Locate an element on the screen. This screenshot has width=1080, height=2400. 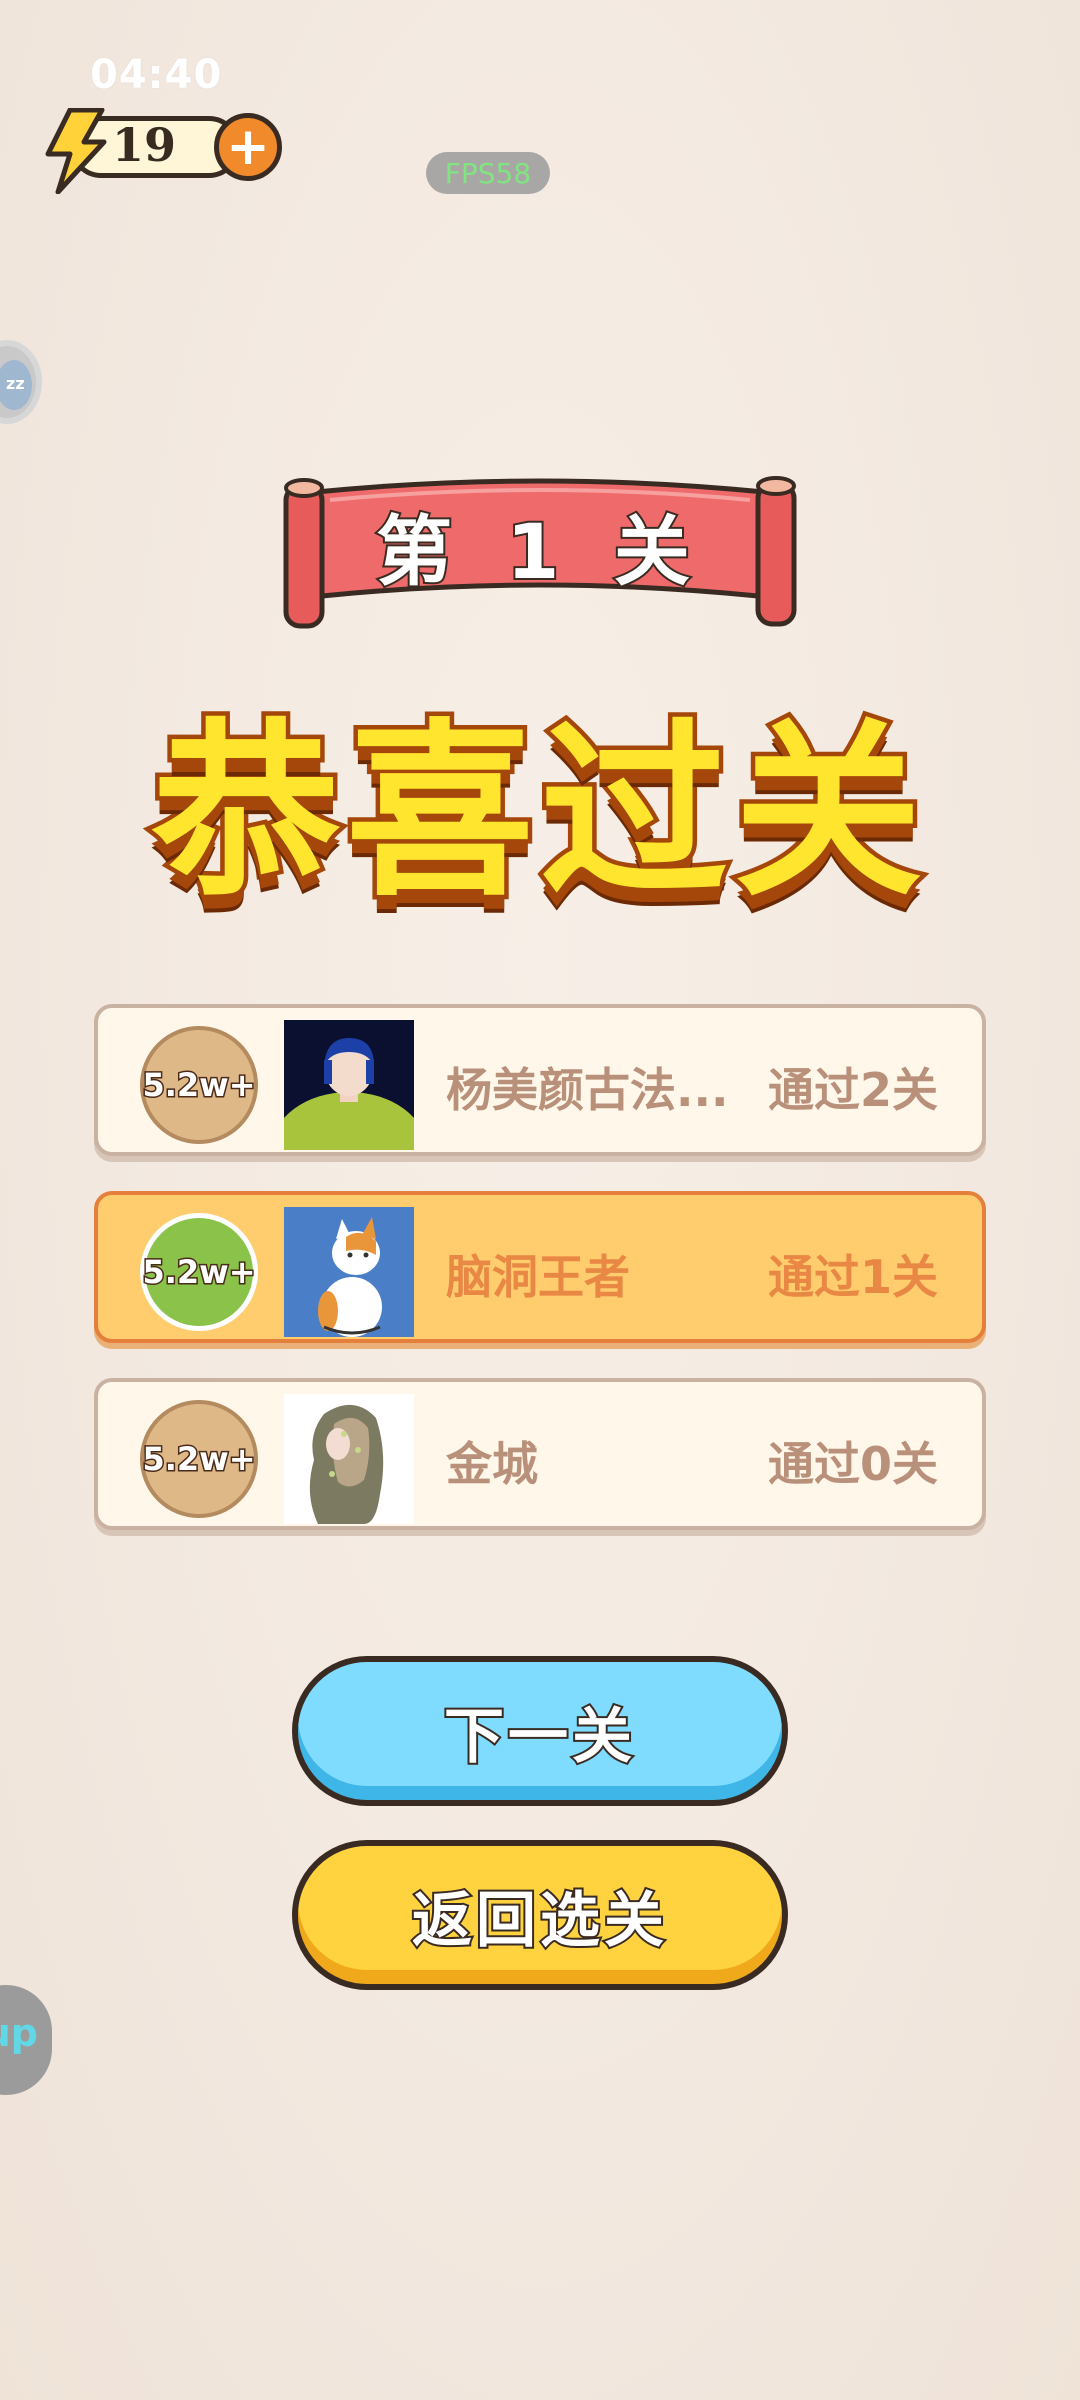
leaderboard-row-current-player: 5.2w+ 脑洞王者 通过1关 is located at coordinates (540, 1267).